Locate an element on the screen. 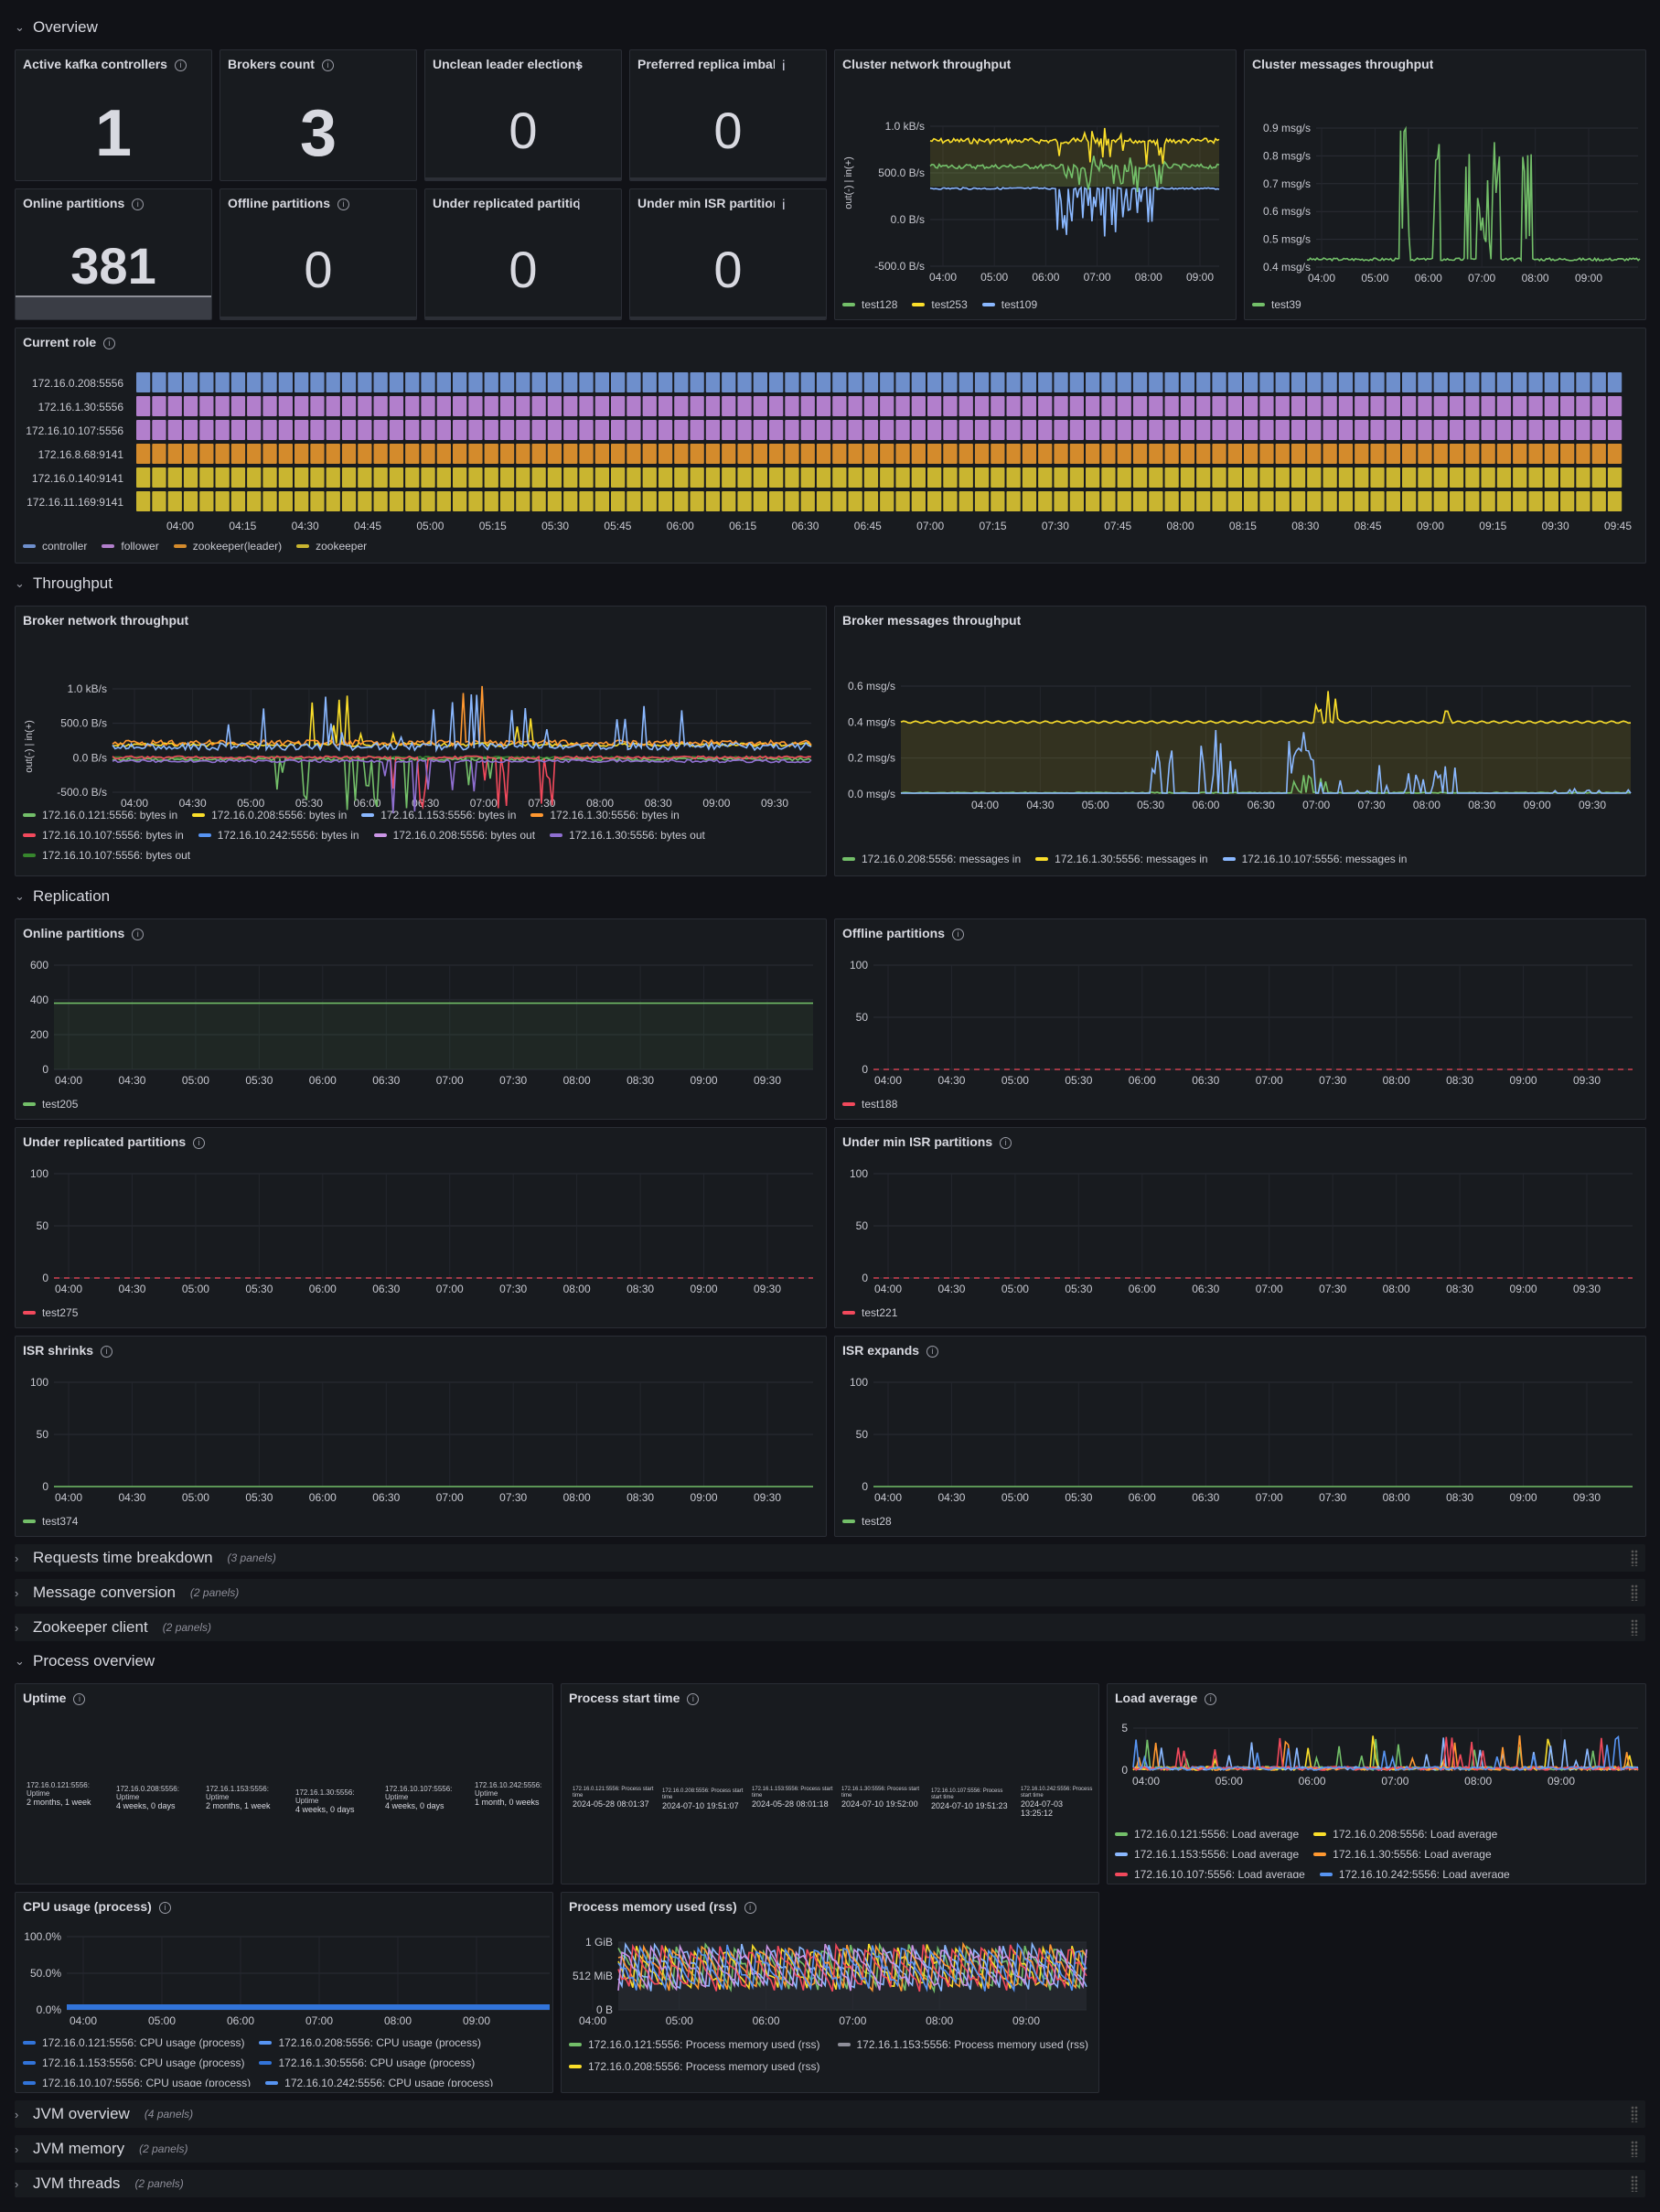 This screenshot has width=1660, height=2212. panel-process-start-time: Process start time i 172.16.0.121:5556 is located at coordinates (830, 1783).